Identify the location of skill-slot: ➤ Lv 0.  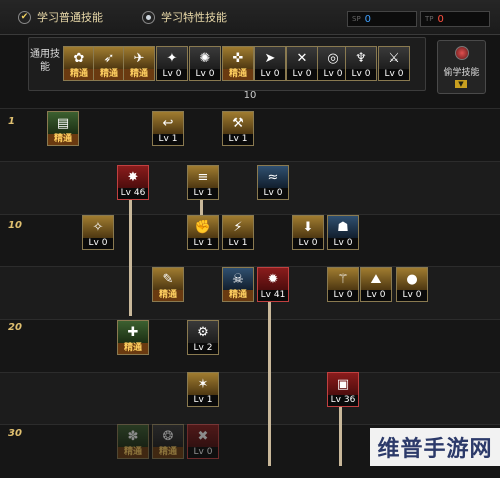
(270, 63).